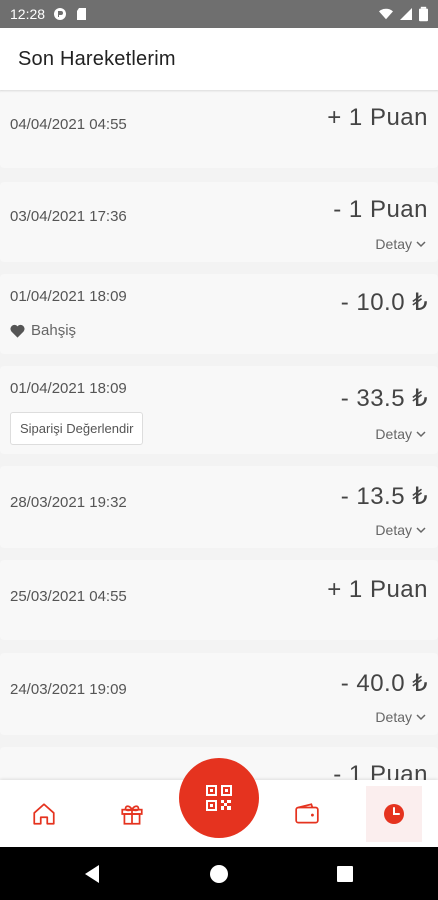 The height and width of the screenshot is (900, 438). I want to click on nav-history-button, so click(394, 814).